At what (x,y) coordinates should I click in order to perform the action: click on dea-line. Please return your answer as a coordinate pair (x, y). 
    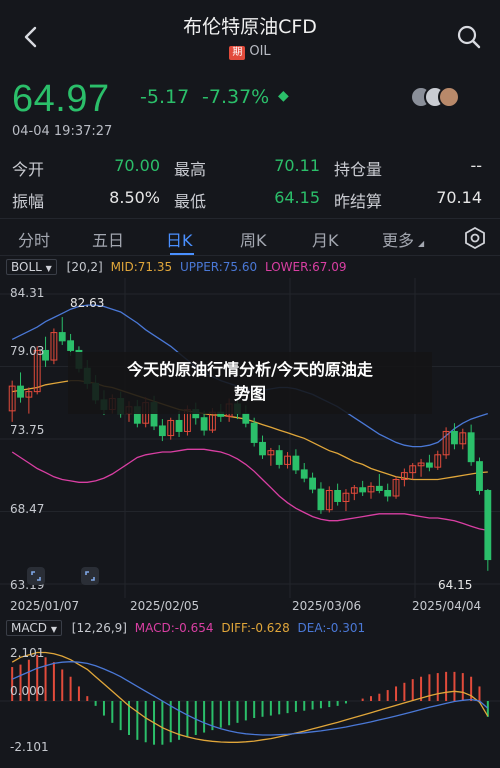
    Looking at the image, I should click on (250, 698).